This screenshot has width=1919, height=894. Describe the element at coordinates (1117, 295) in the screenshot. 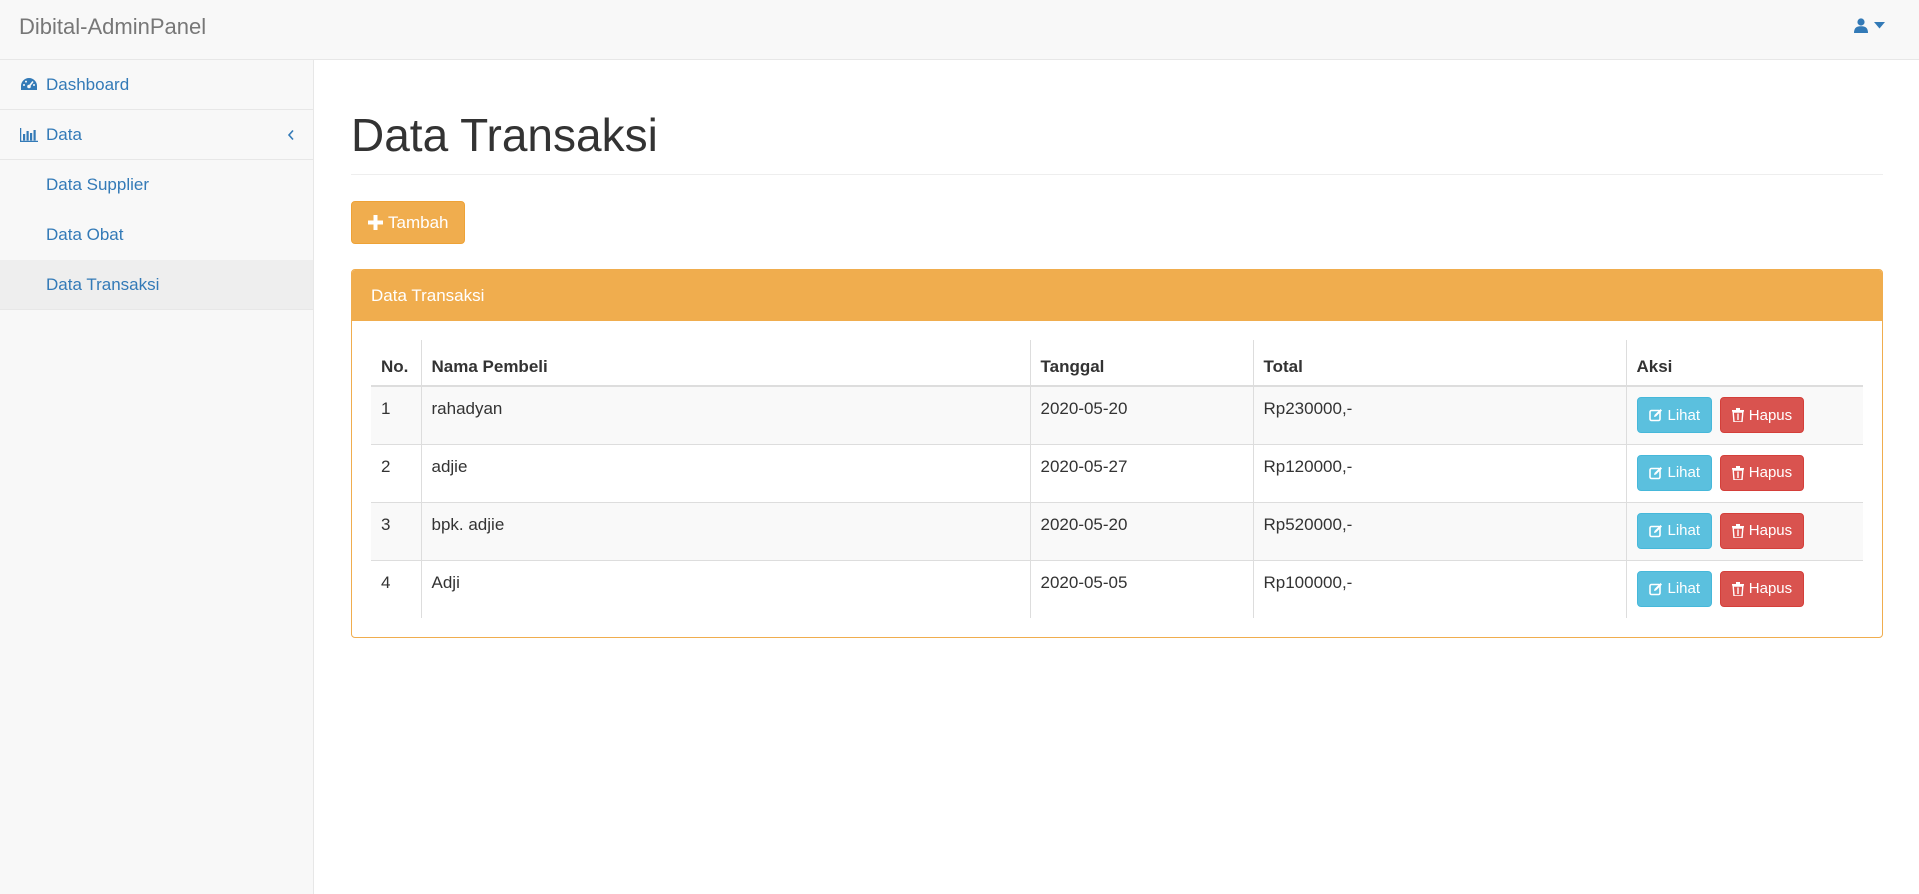

I see `panel-heading: Data Transaksi` at that location.